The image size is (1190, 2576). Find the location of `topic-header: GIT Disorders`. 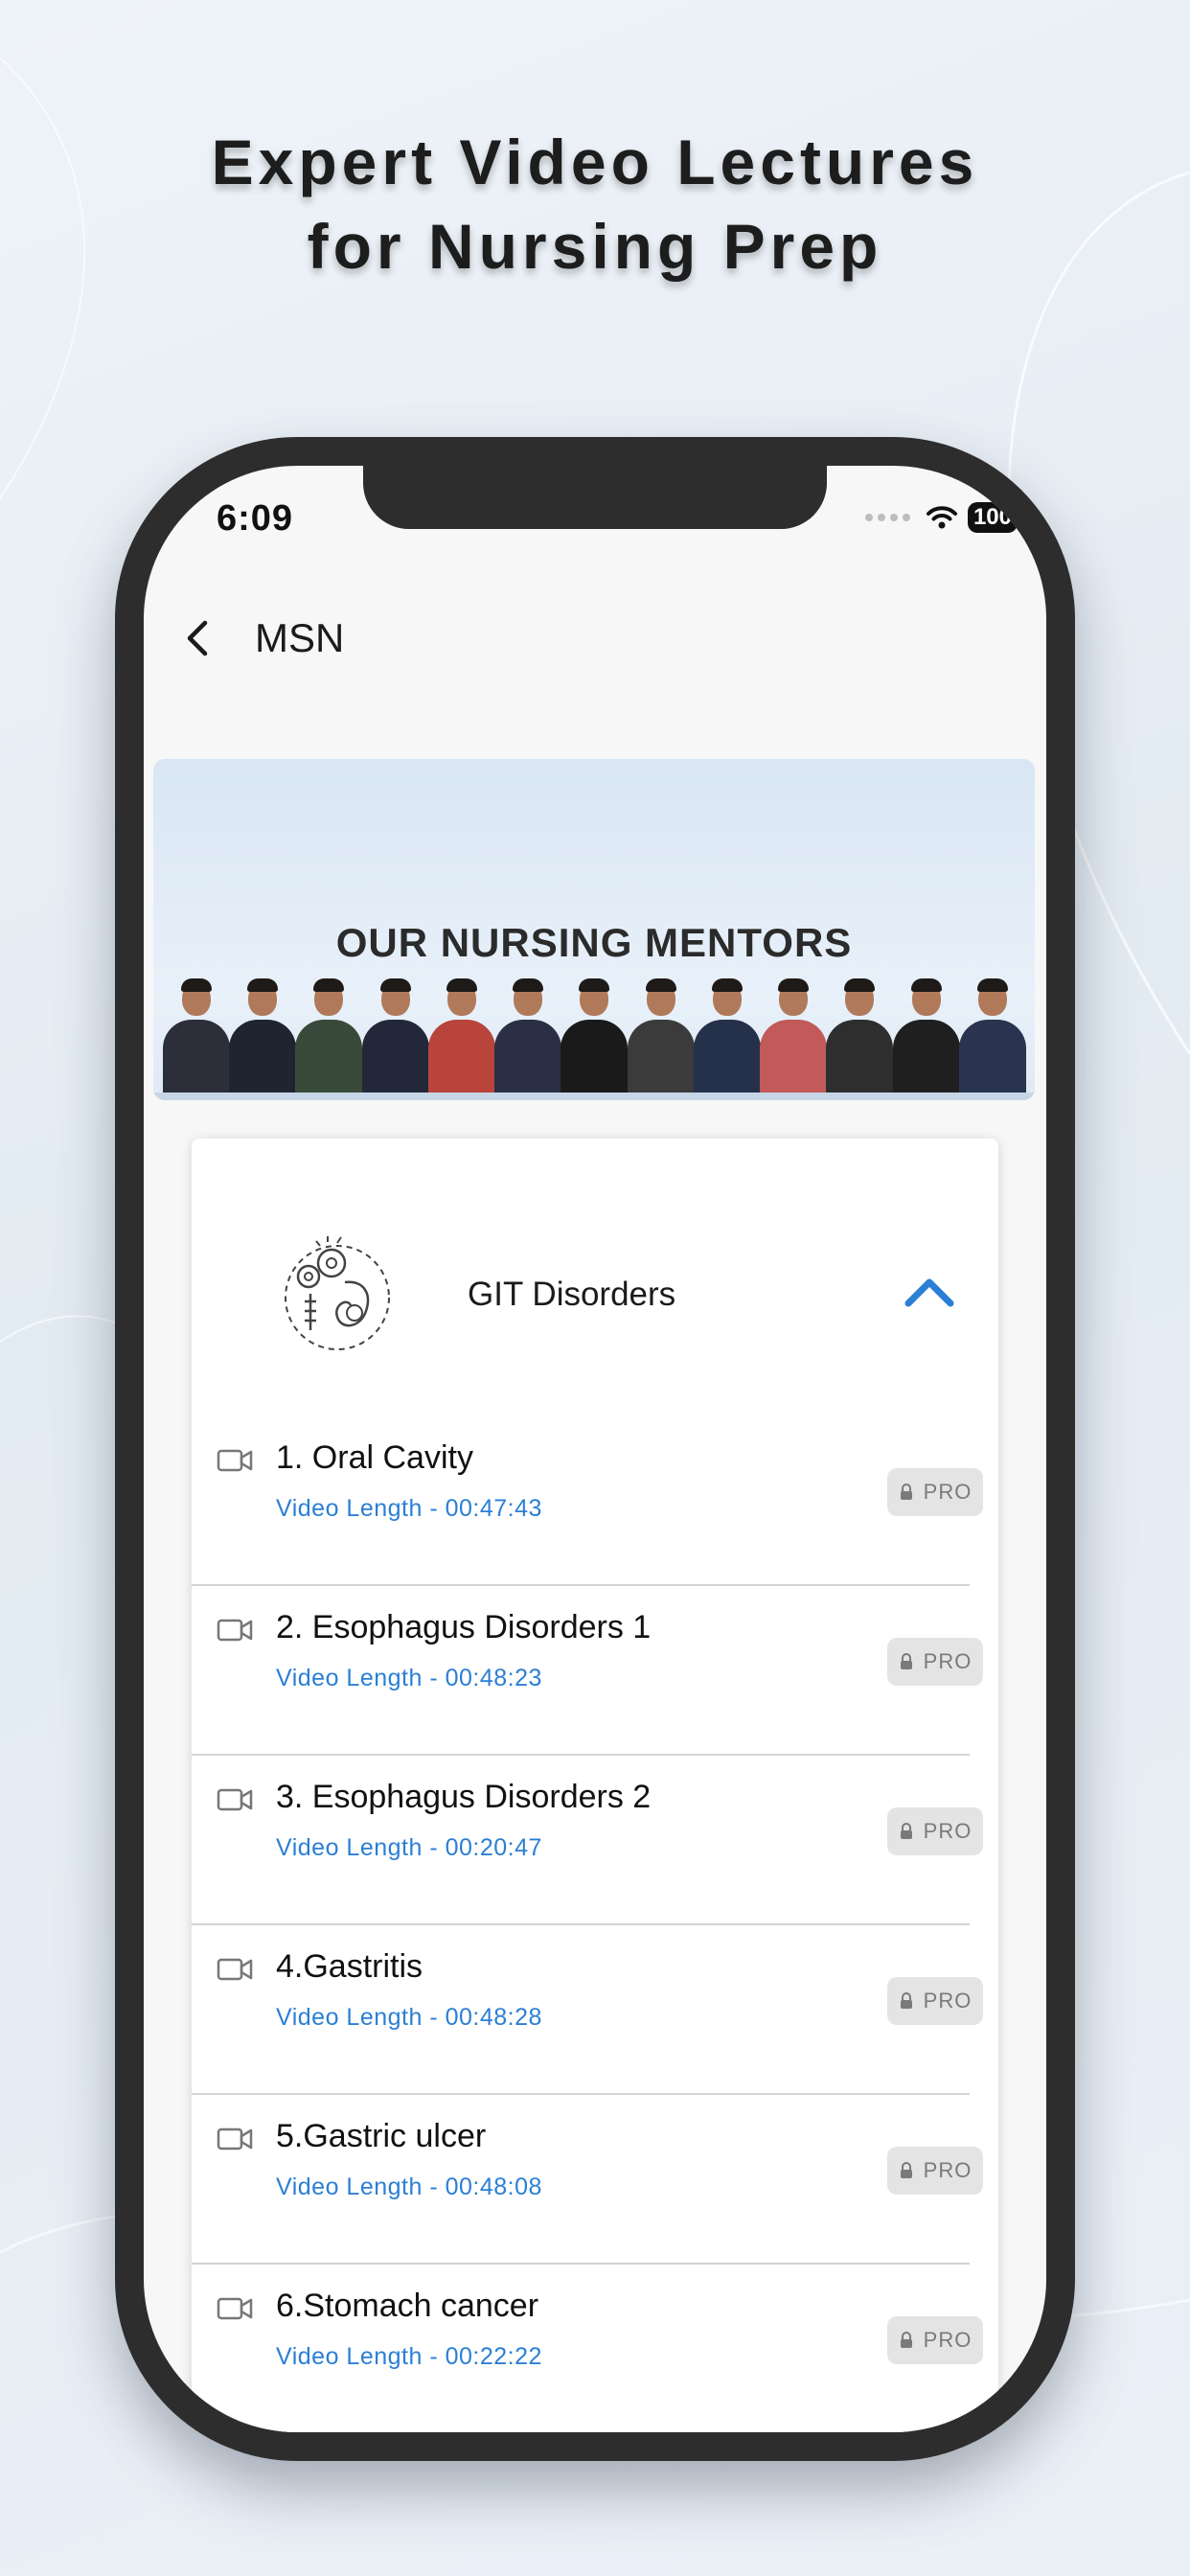

topic-header: GIT Disorders is located at coordinates (595, 1292).